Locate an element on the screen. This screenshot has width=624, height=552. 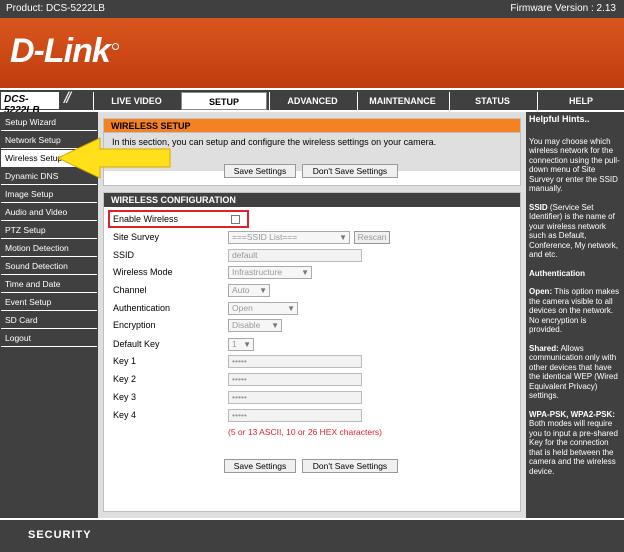
site-survey-select: ===SSID List=== ▼ is located at coordinates (289, 237).